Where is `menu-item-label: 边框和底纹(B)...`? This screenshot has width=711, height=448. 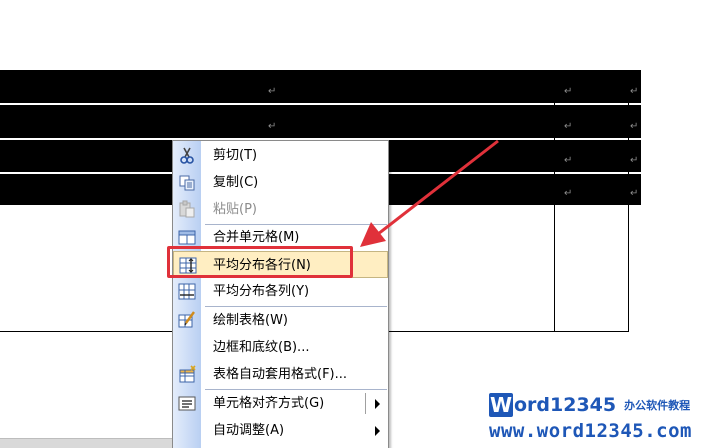
menu-item-label: 边框和底纹(B)... is located at coordinates (261, 347).